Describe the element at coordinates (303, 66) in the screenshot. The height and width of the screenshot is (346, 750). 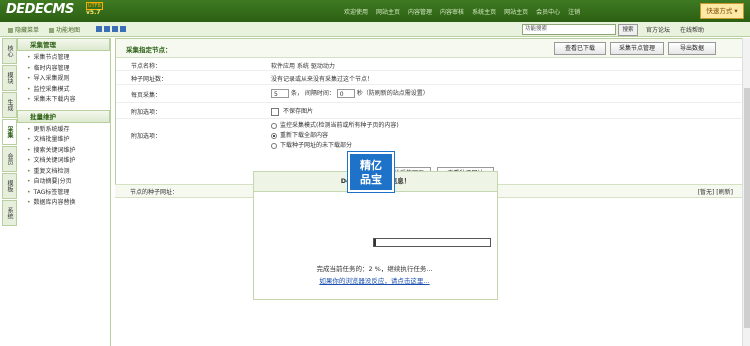
I see `node-name-value: 软件应用 系统 驱动动力` at that location.